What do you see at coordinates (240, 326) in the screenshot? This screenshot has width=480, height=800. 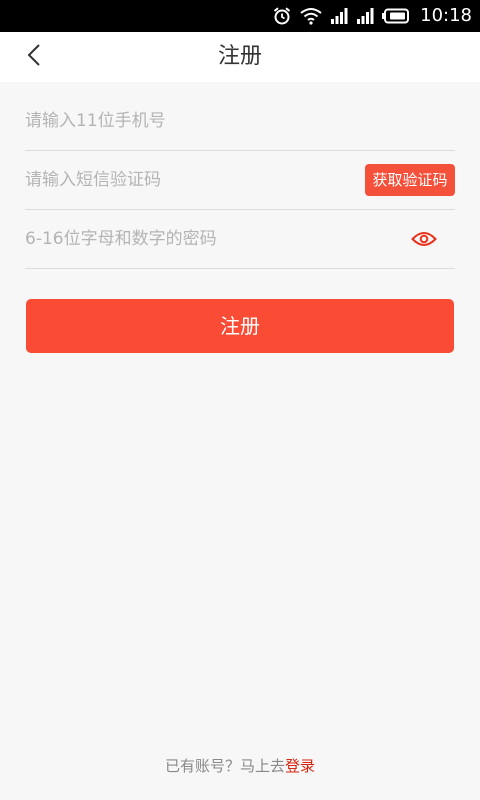 I see `register-button: 注册` at bounding box center [240, 326].